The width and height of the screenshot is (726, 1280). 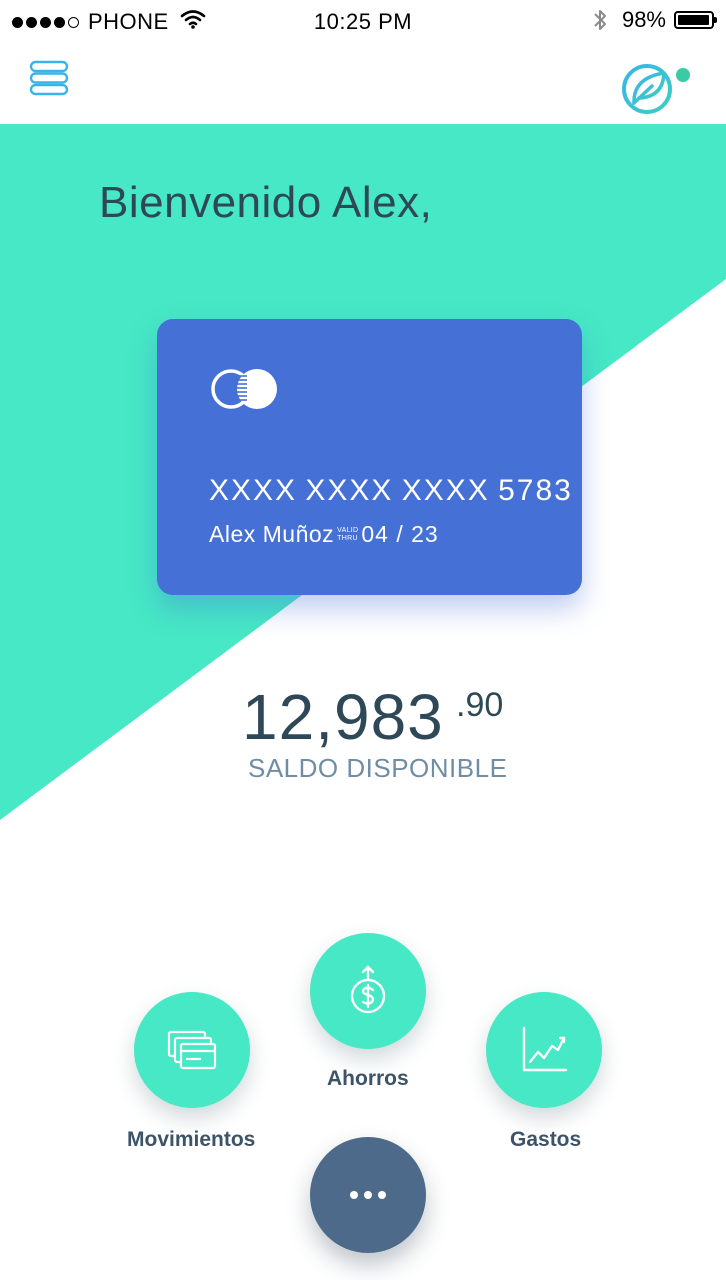 I want to click on battery-fill, so click(x=694, y=20).